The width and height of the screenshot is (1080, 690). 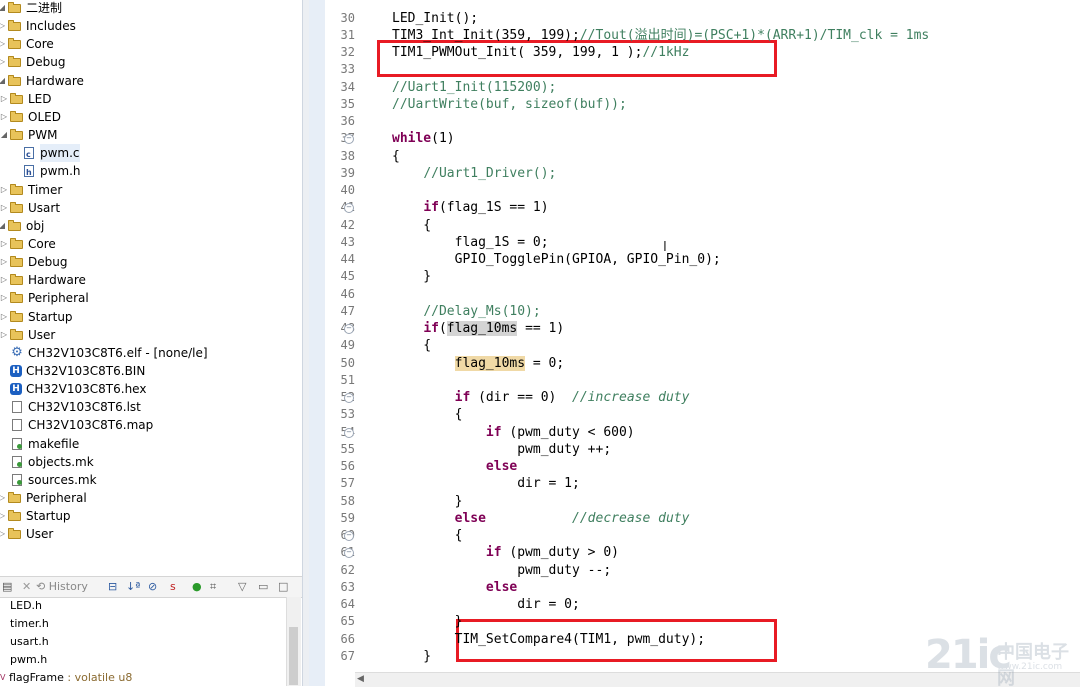 What do you see at coordinates (43, 280) in the screenshot?
I see `tree-item: ▷ Hardware` at bounding box center [43, 280].